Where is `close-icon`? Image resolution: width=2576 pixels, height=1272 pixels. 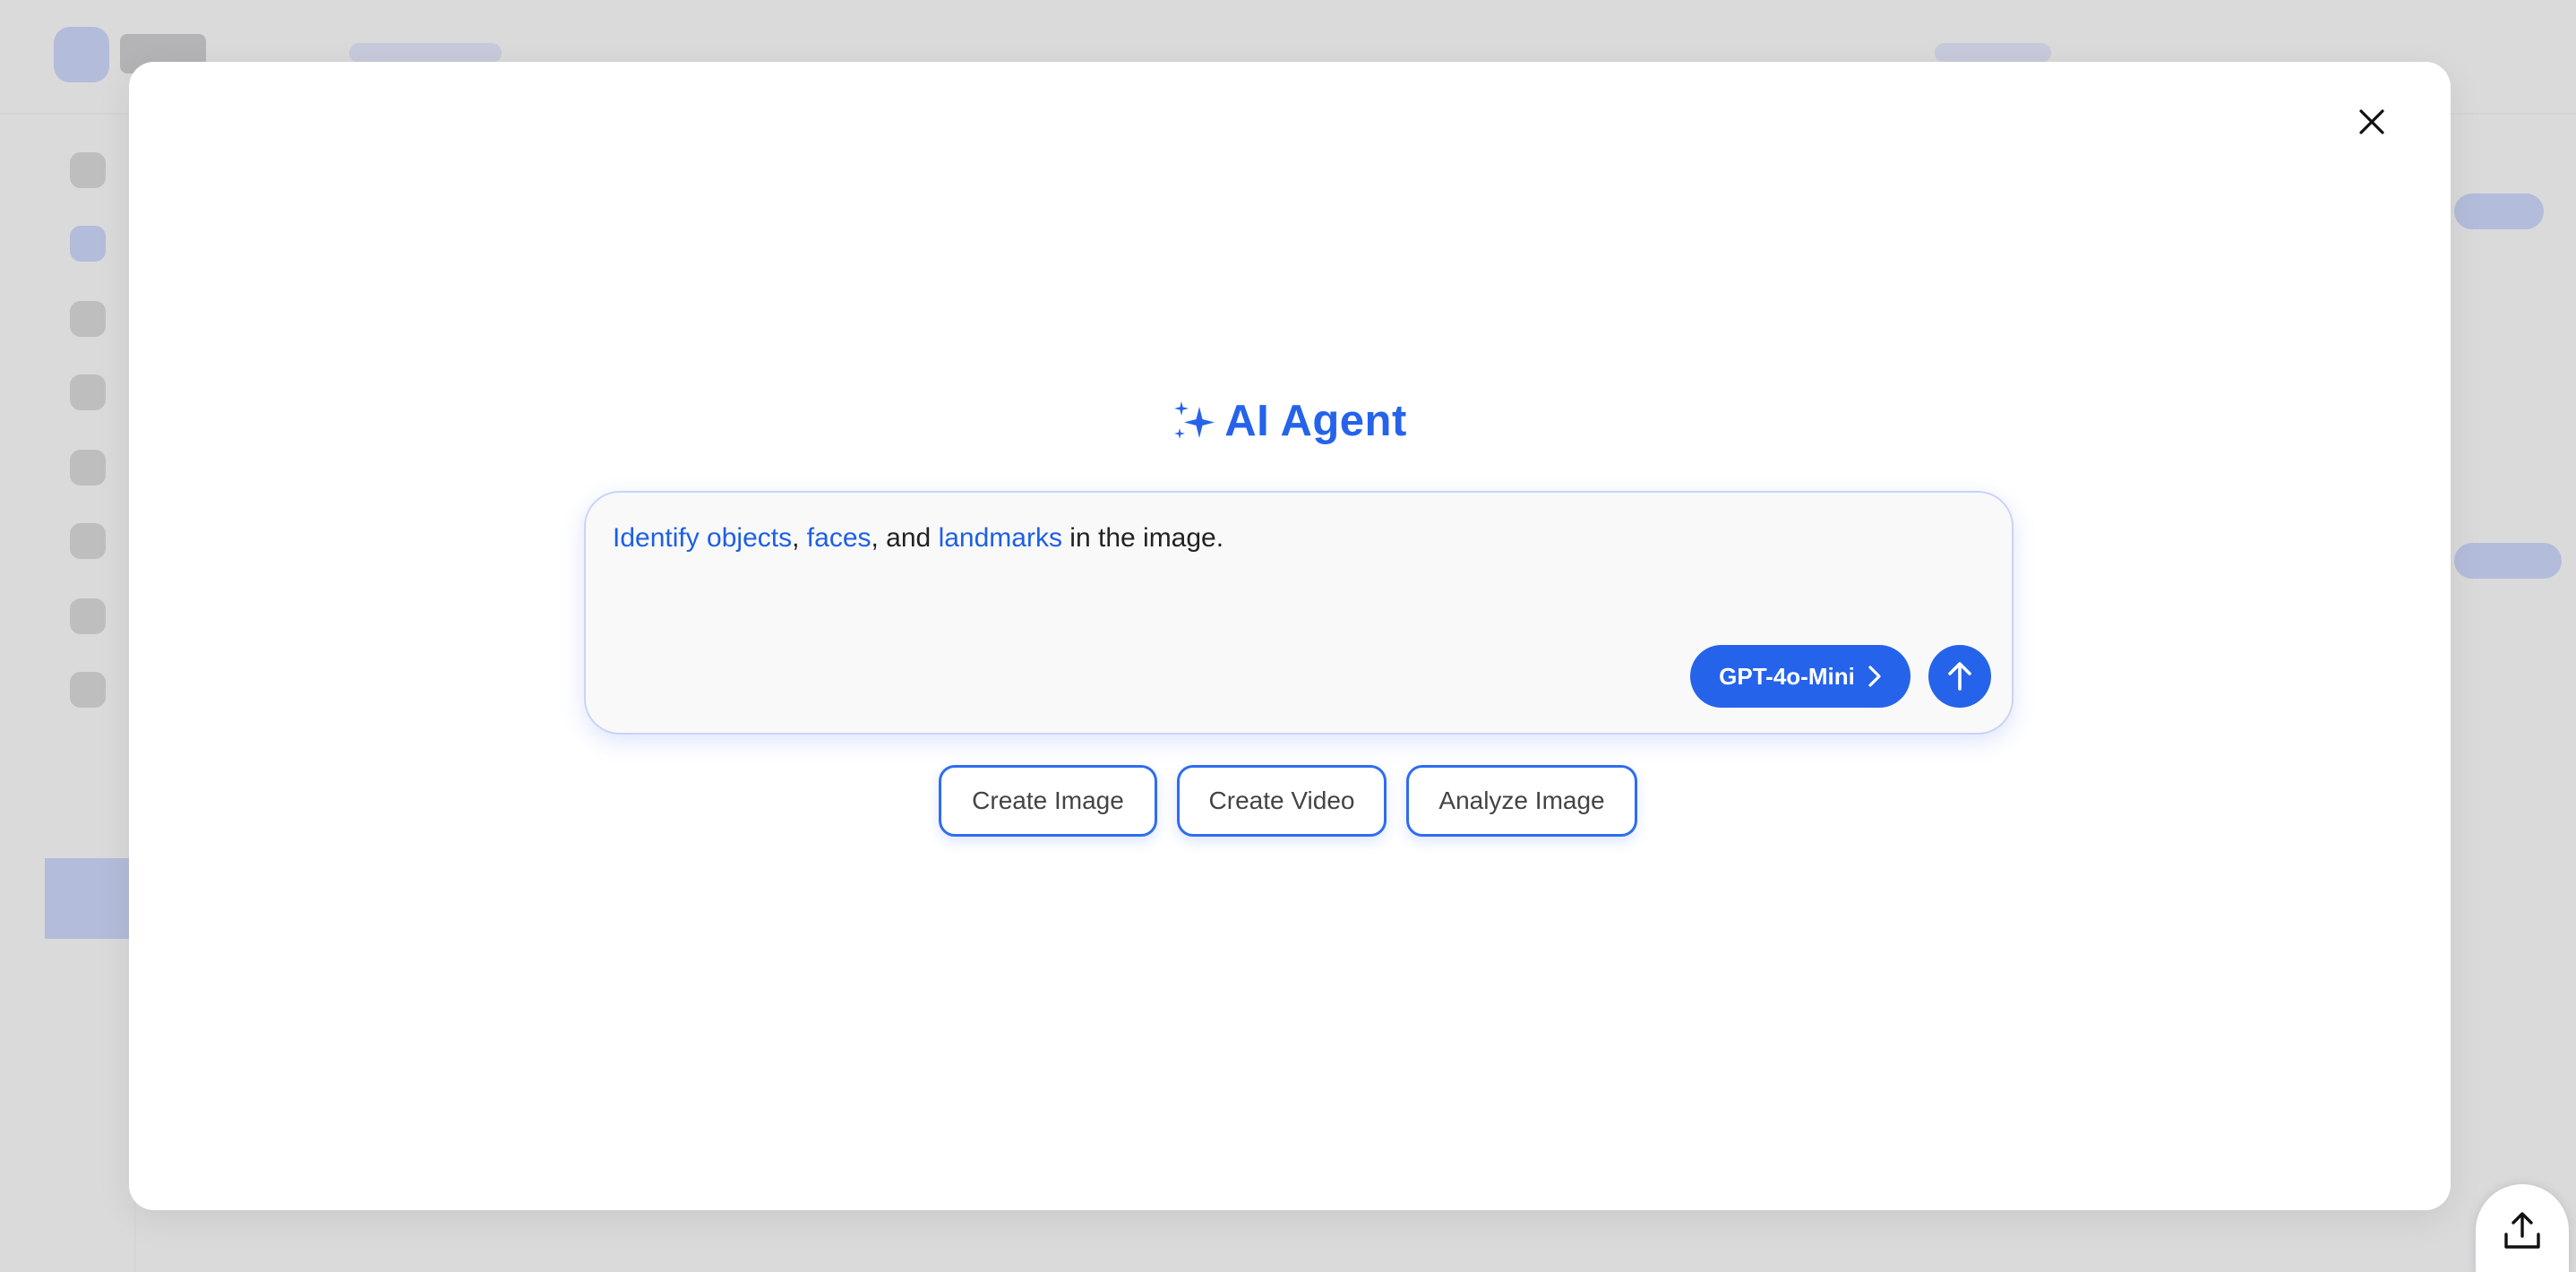 close-icon is located at coordinates (2371, 122).